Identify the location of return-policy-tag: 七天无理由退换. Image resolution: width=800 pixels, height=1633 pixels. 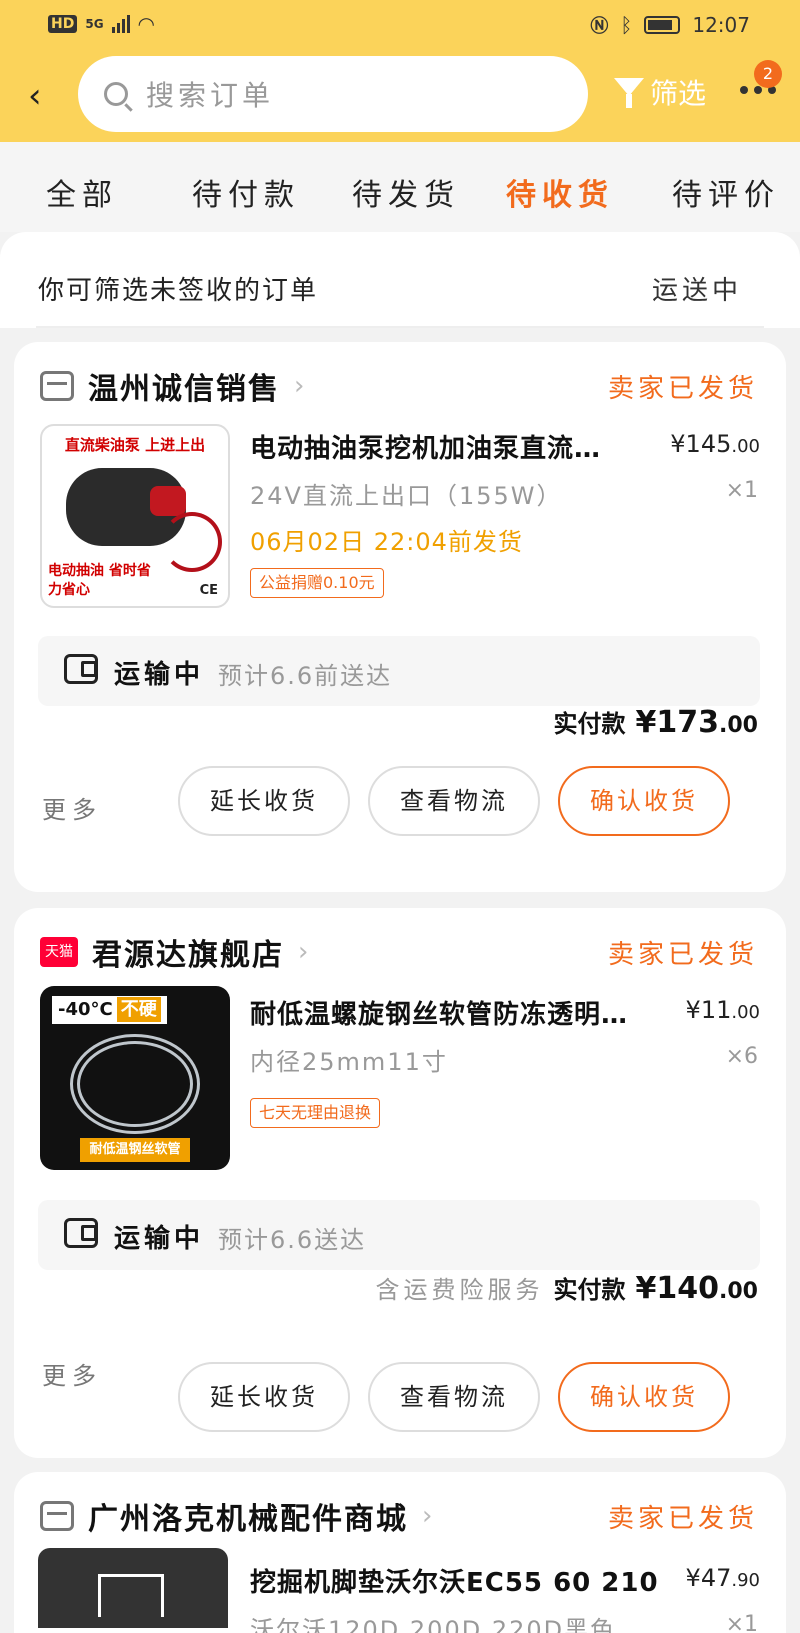
(315, 1113).